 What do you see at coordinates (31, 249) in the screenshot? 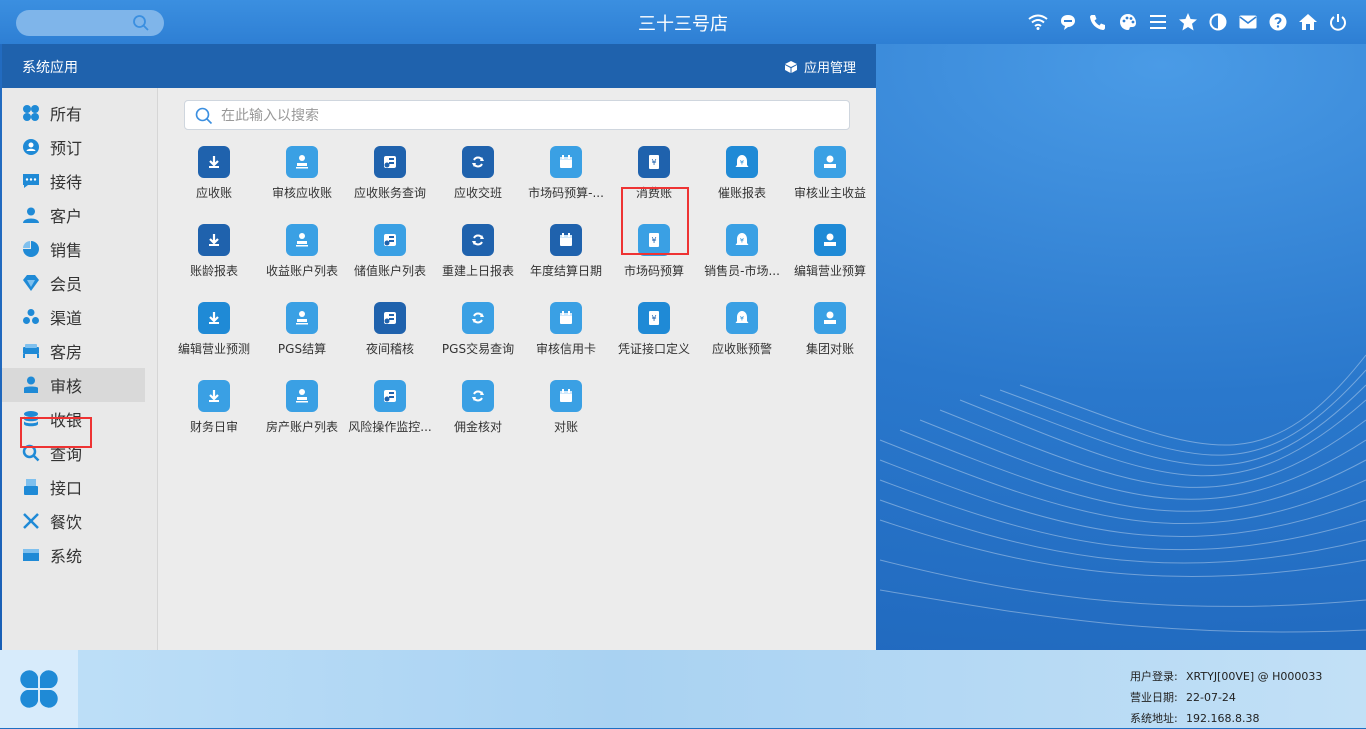
I see `sales-icon` at bounding box center [31, 249].